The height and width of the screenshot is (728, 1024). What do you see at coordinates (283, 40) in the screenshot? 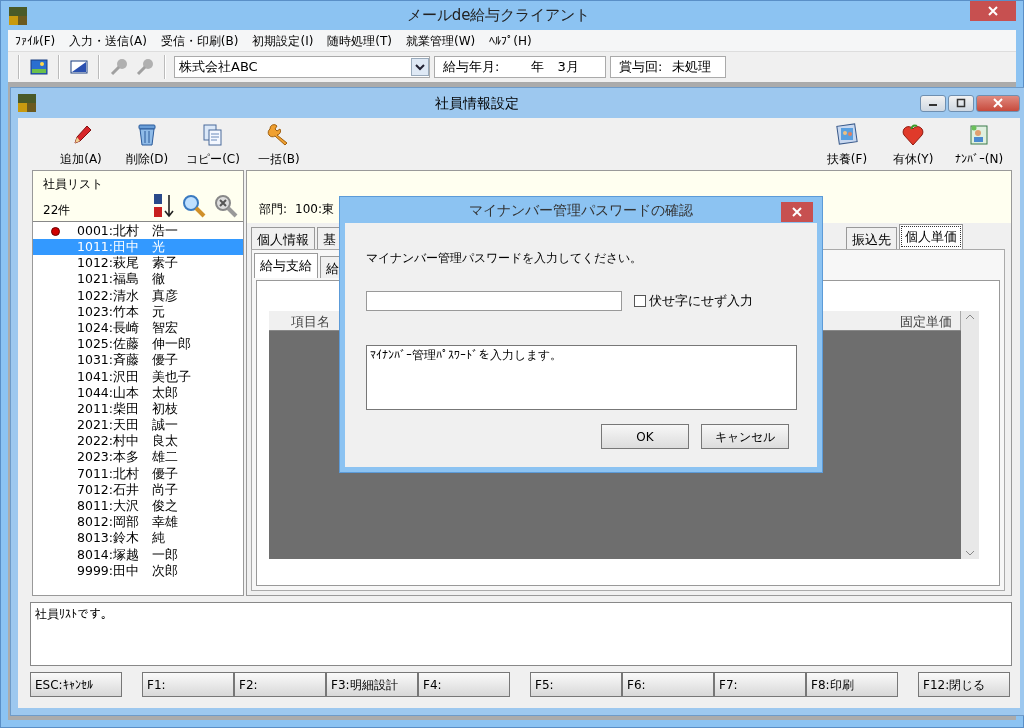
I see `menu-item: 初期設定(I)` at bounding box center [283, 40].